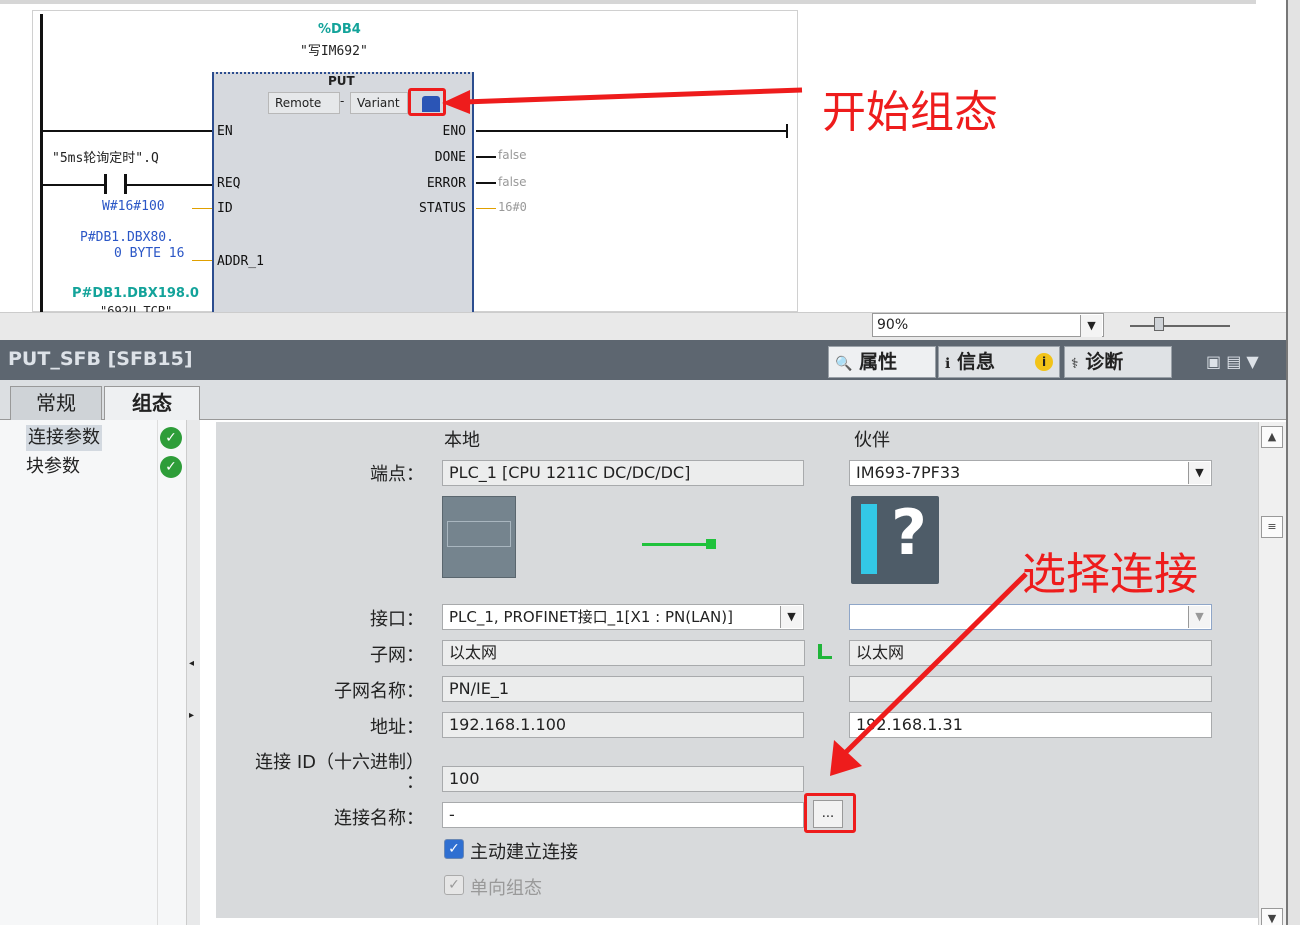  What do you see at coordinates (191, 663) in the screenshot?
I see `collapse-left-icon: ◂` at bounding box center [191, 663].